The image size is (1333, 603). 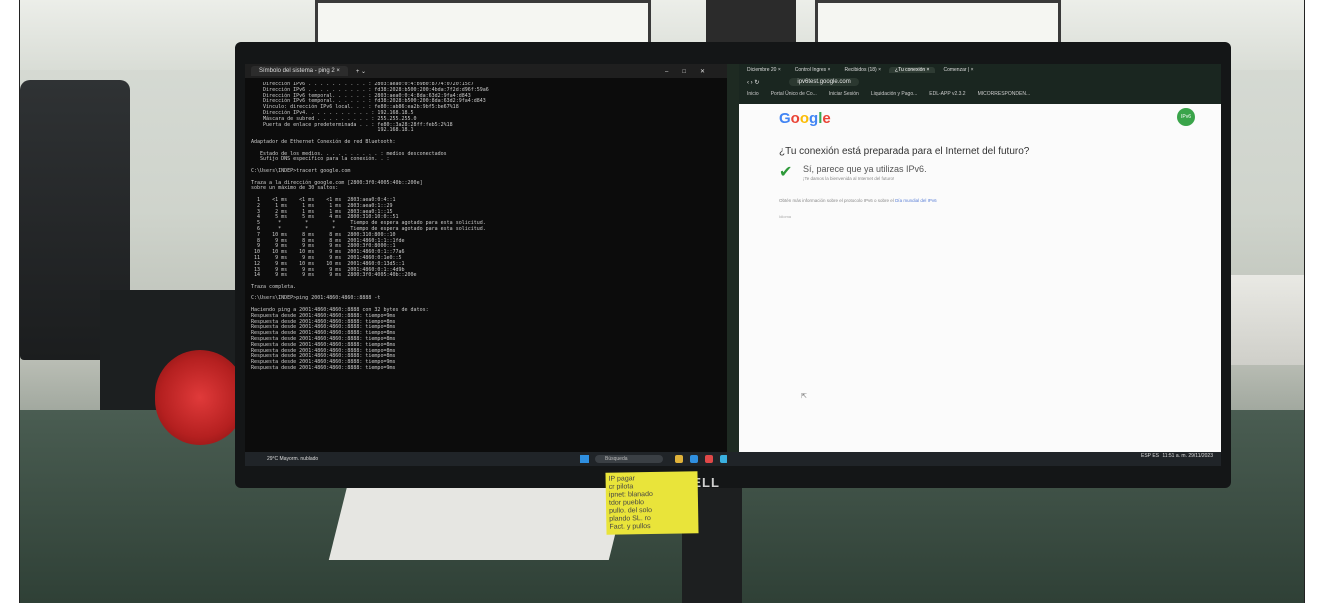 I want to click on browser-tab: Recibidos (18) ×, so click(x=862, y=70).